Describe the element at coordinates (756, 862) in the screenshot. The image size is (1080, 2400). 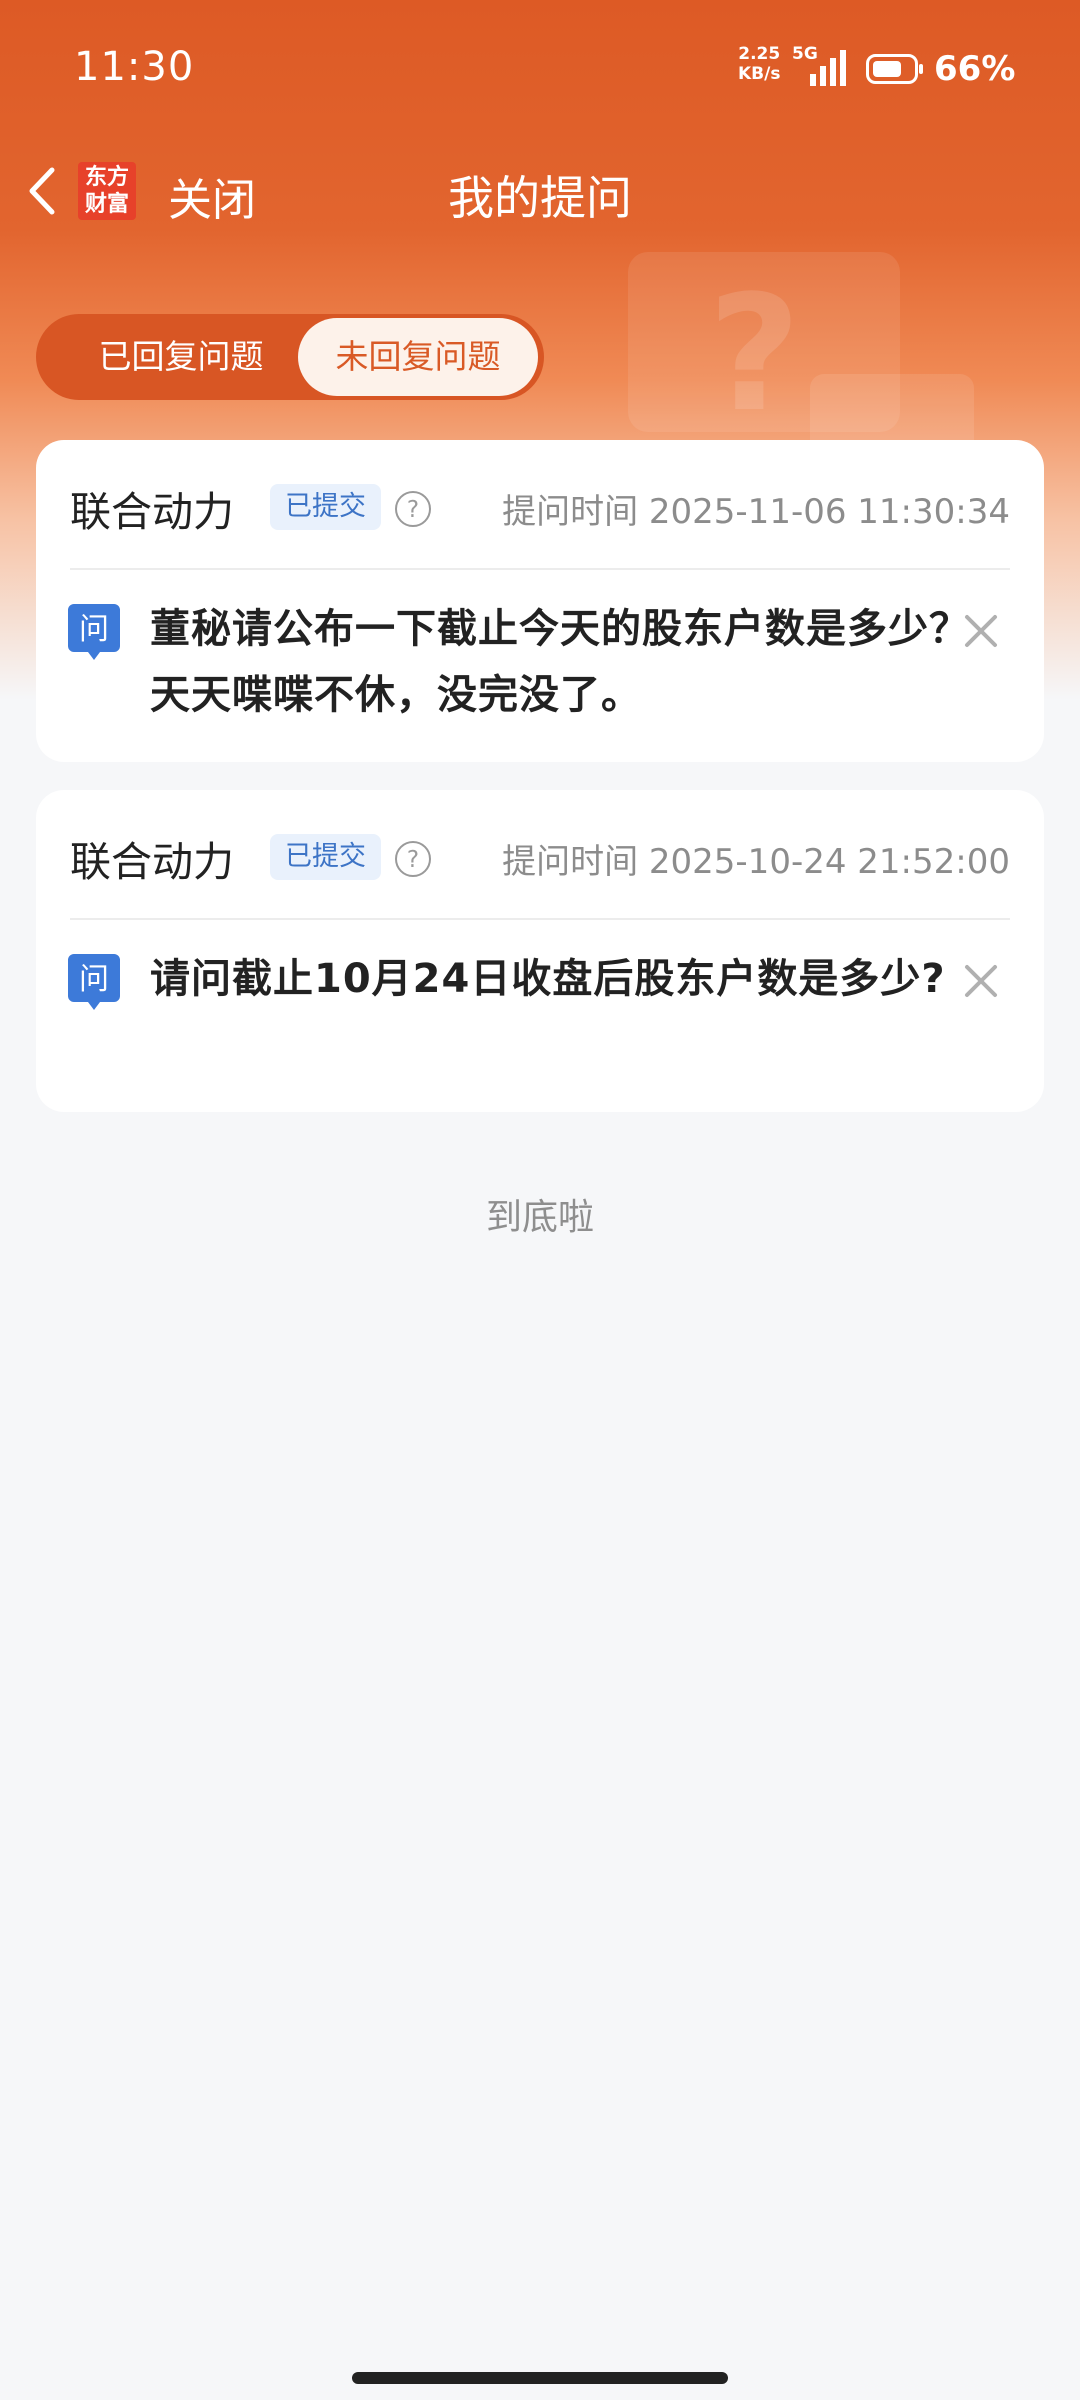
I see `ask-time: 提问时间 2025-10-24 21:52:00` at that location.